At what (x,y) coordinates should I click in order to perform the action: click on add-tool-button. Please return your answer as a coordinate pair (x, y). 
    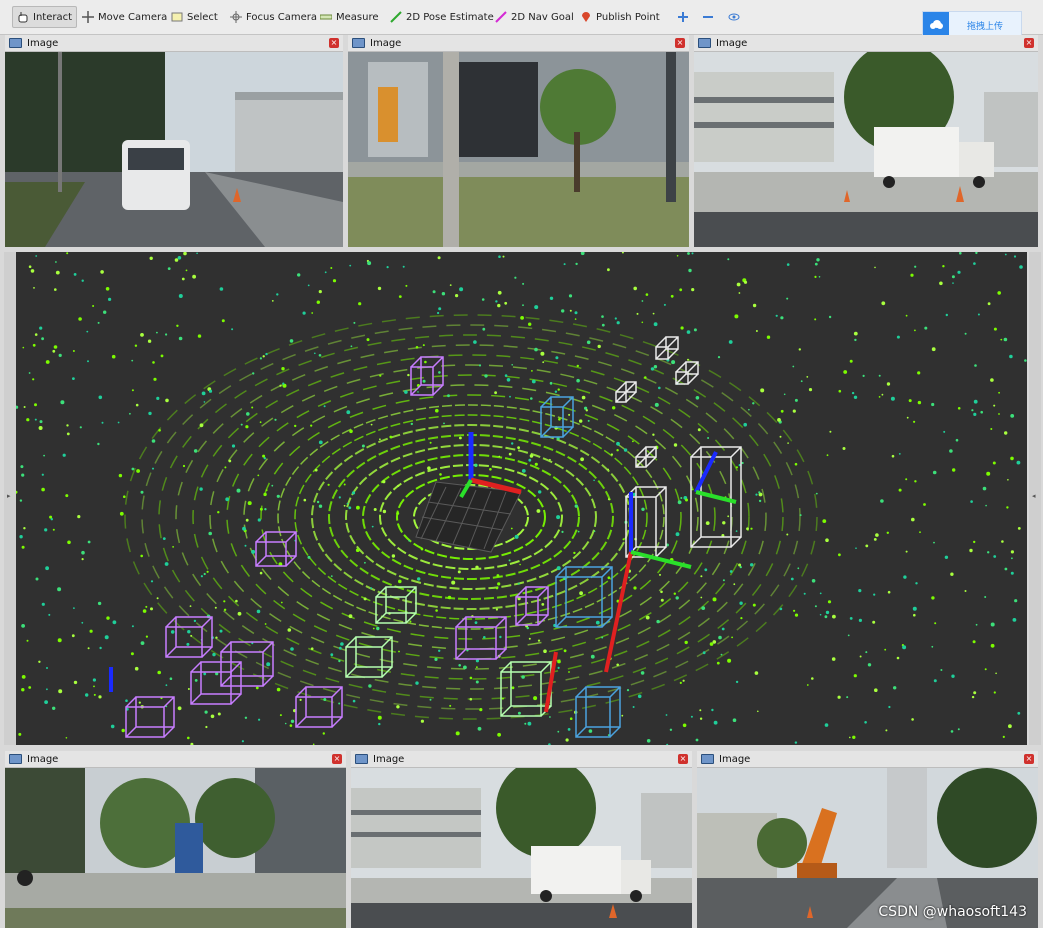
    Looking at the image, I should click on (683, 17).